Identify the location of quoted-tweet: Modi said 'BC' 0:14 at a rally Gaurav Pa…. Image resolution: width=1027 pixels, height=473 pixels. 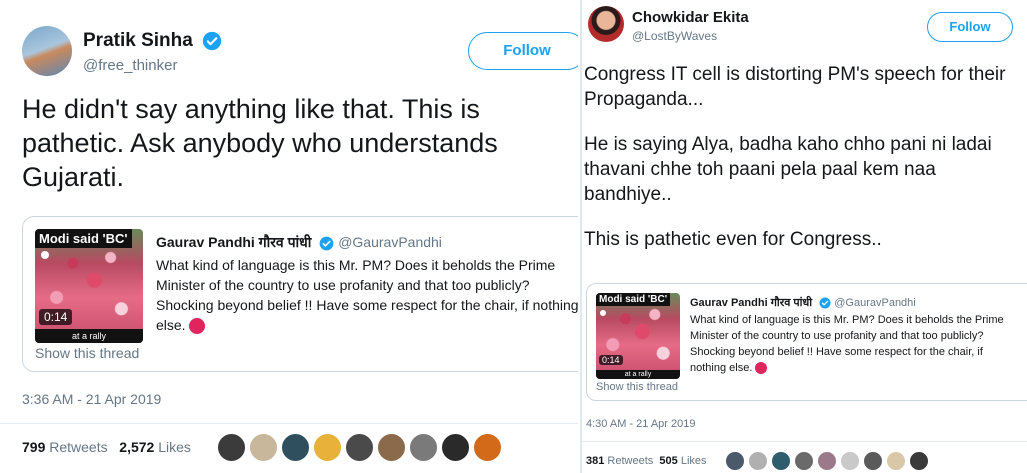
(806, 342).